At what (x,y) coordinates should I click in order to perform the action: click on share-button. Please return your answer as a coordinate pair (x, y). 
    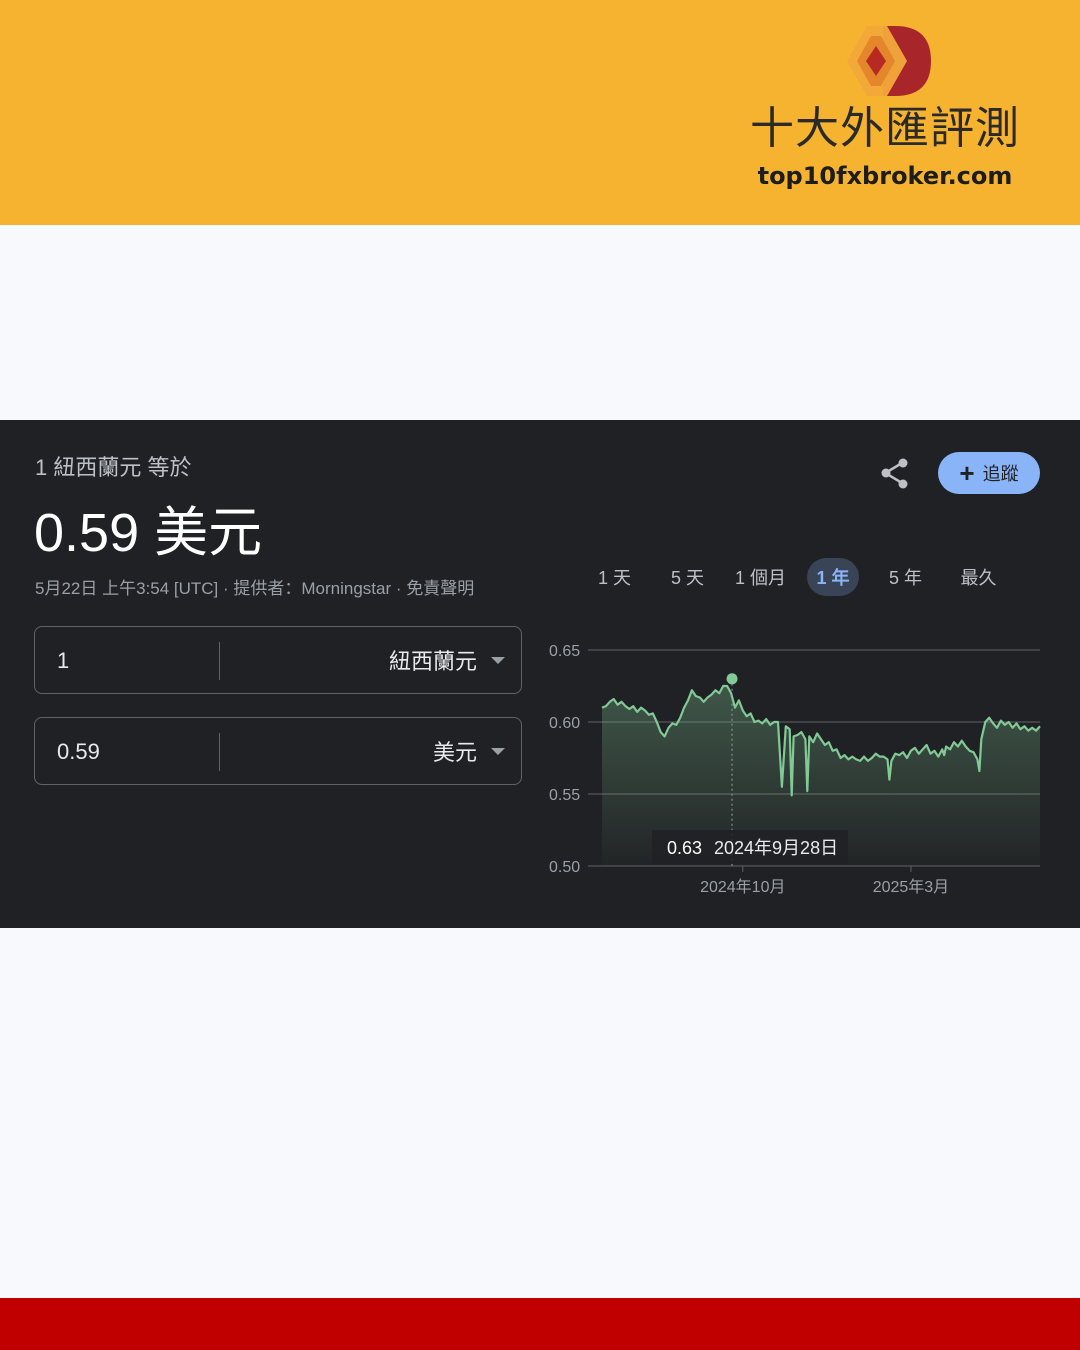
    Looking at the image, I should click on (895, 473).